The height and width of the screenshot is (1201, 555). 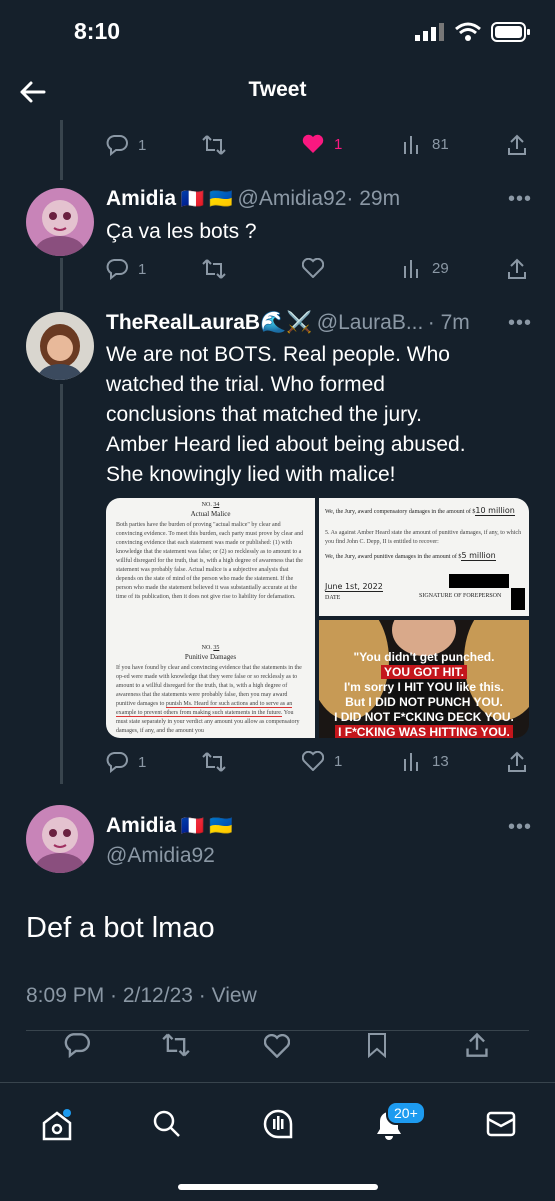 What do you see at coordinates (425, 268) in the screenshot?
I see `views-button: 29` at bounding box center [425, 268].